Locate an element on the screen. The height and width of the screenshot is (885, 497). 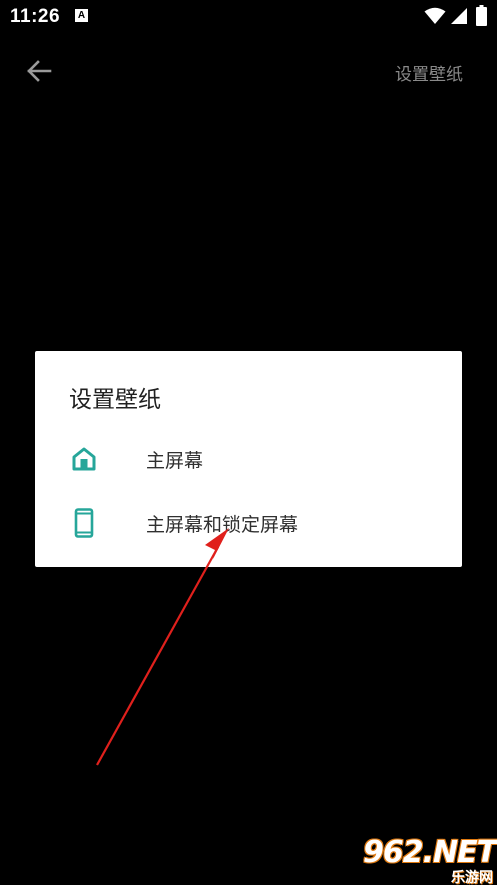
status-bar: 11:26 A is located at coordinates (248, 17).